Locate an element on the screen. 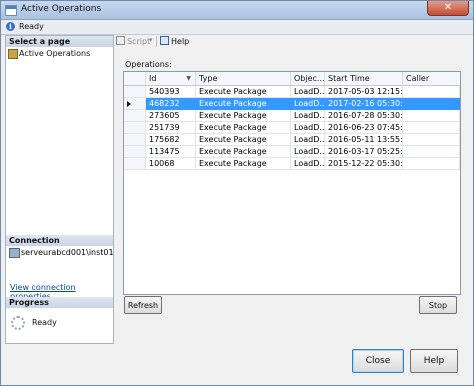  column-header-label: Id is located at coordinates (153, 78).